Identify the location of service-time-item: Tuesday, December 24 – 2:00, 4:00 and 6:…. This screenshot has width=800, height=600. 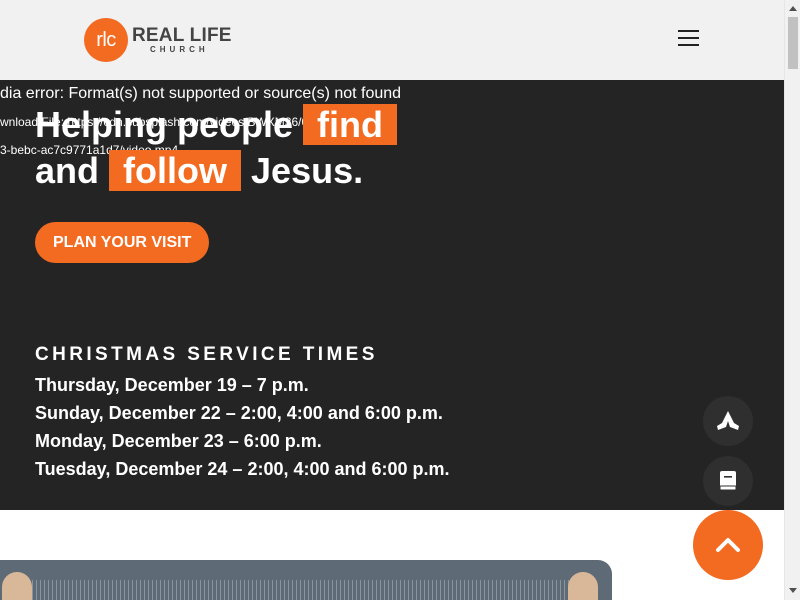
(242, 469).